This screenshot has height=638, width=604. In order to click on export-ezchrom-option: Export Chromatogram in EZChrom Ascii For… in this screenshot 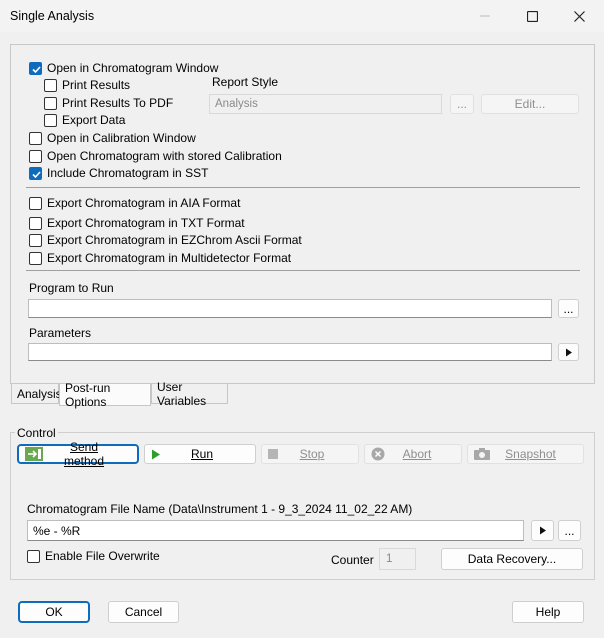, I will do `click(165, 240)`.